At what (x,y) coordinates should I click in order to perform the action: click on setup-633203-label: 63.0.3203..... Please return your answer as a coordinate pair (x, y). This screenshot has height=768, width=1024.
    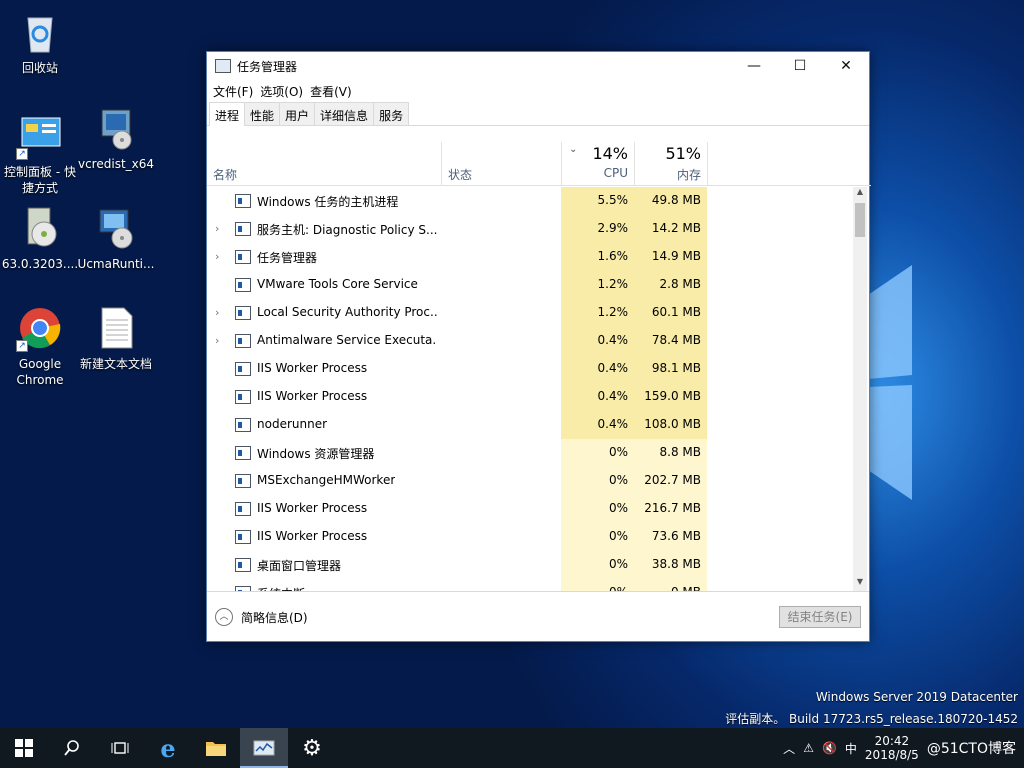
    Looking at the image, I should click on (40, 264).